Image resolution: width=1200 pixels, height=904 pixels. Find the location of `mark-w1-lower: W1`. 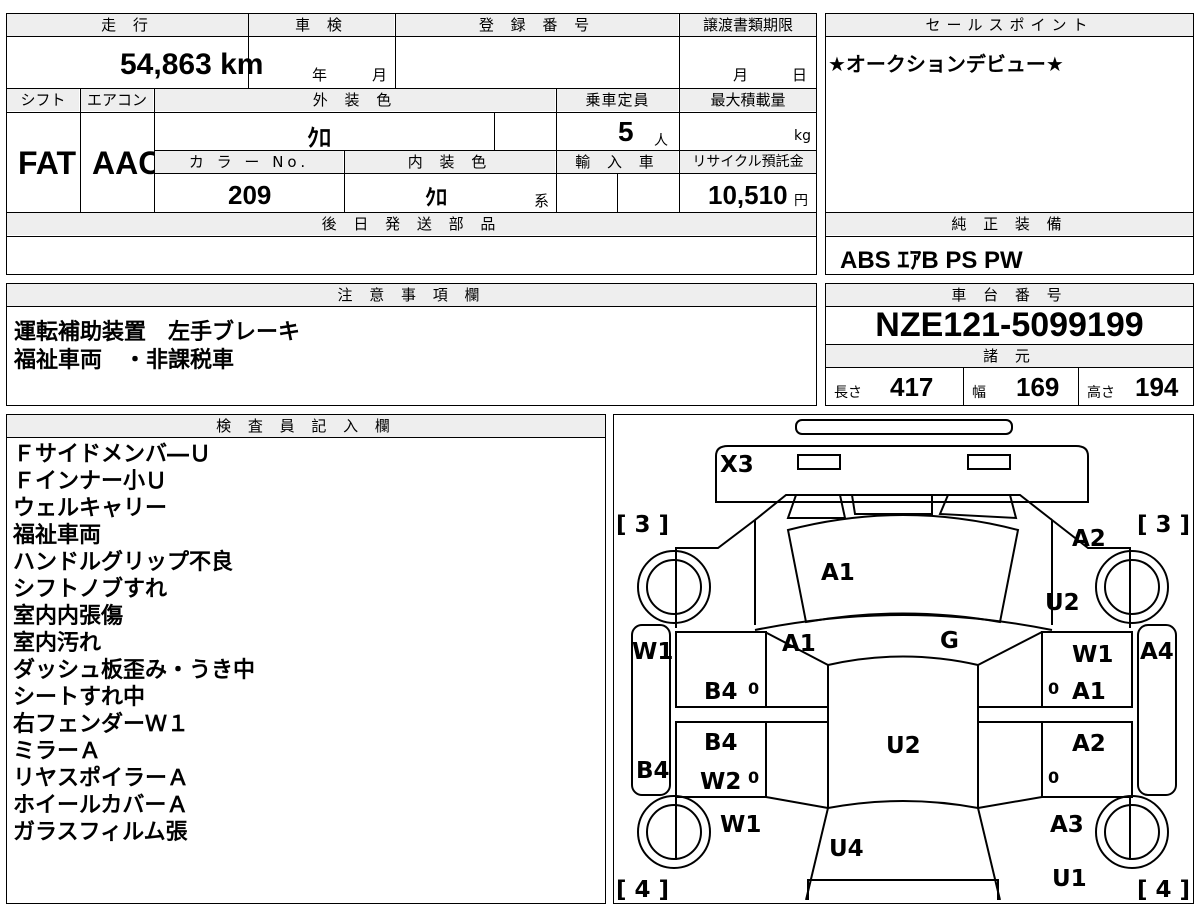

mark-w1-lower: W1 is located at coordinates (740, 825).